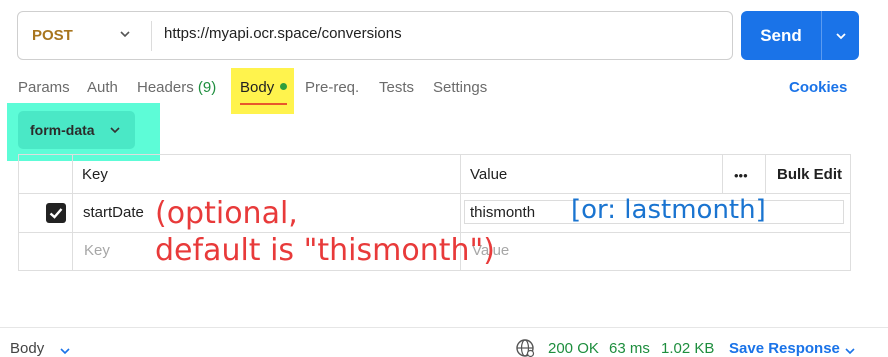 This screenshot has height=357, width=888. I want to click on tab-auth: Auth, so click(102, 87).